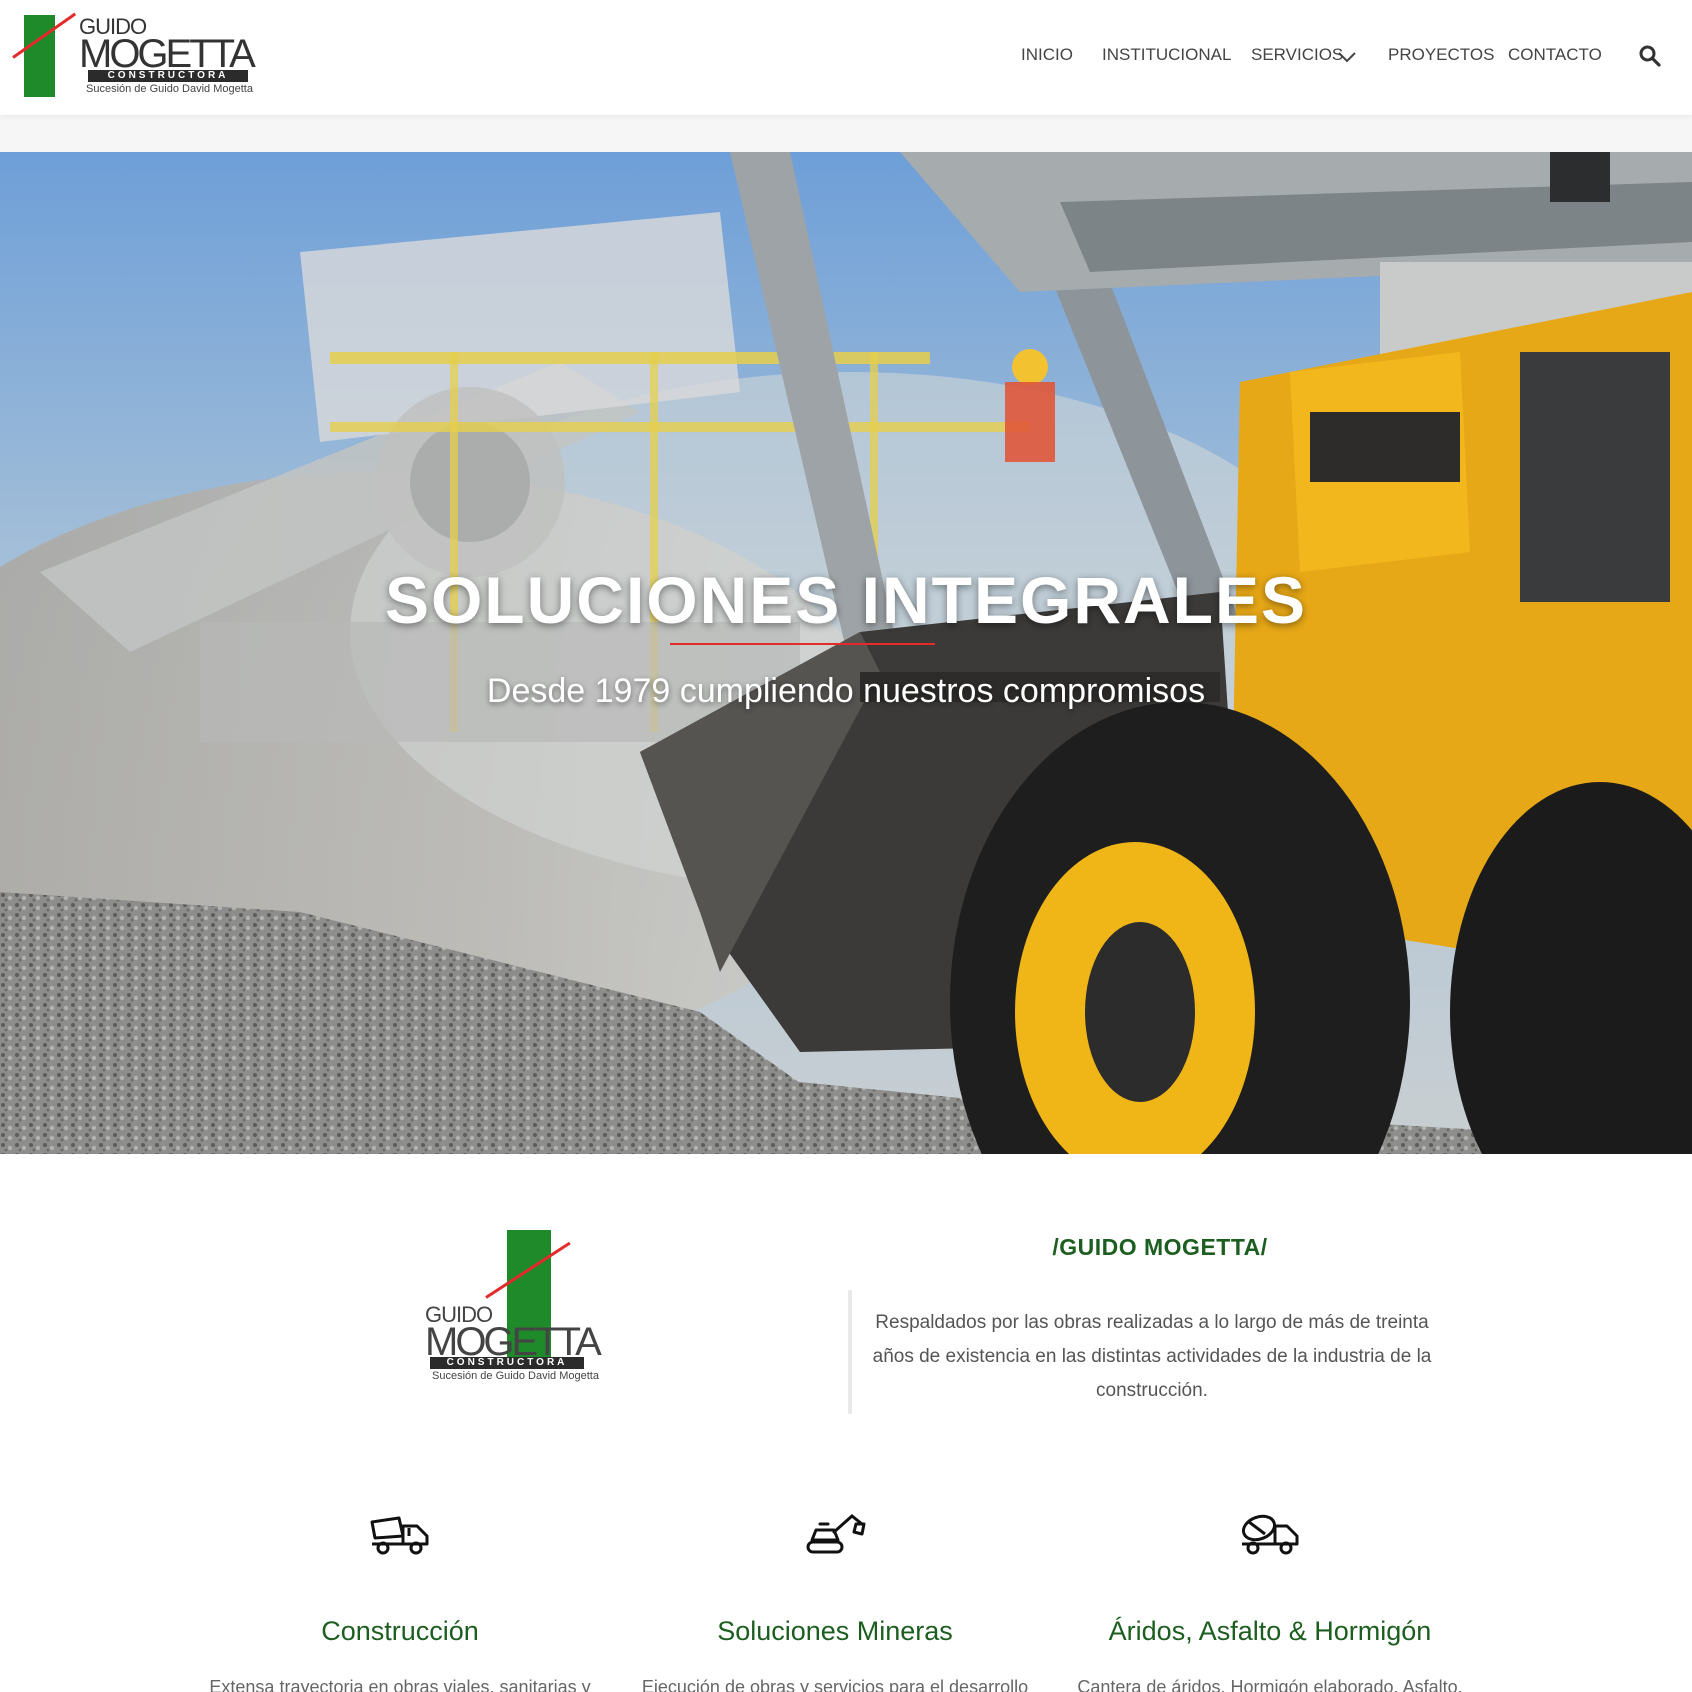 The height and width of the screenshot is (1692, 1692). I want to click on concrete-mixer-icon, so click(1270, 1534).